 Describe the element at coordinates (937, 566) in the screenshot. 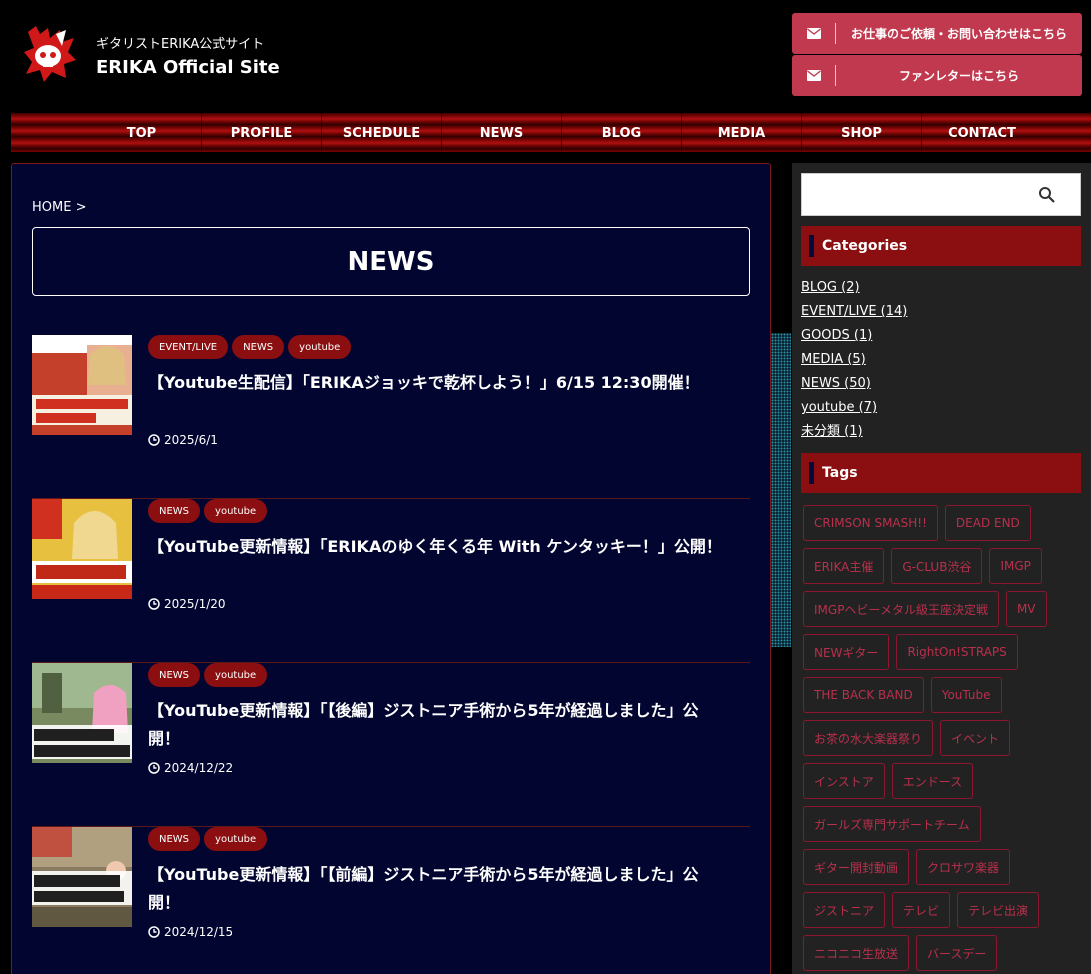

I see `tag-link: G-CLUB渋谷` at that location.